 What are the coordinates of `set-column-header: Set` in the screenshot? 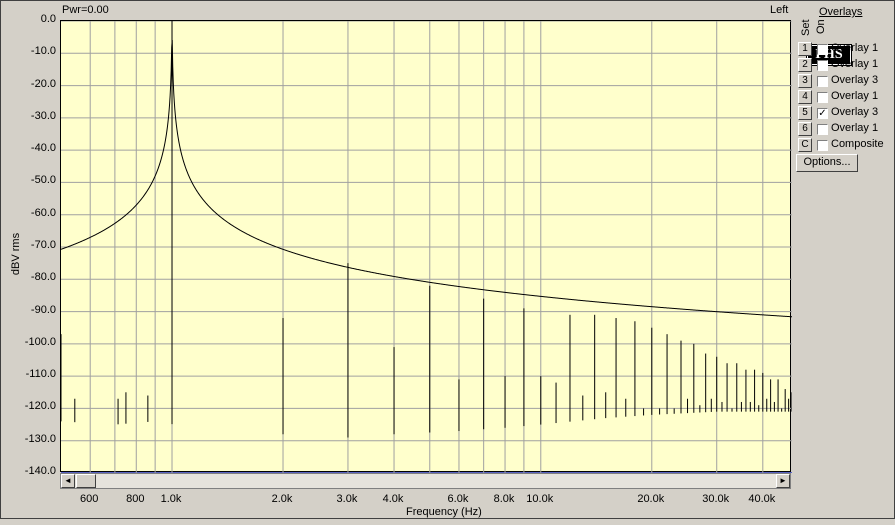 It's located at (806, 27).